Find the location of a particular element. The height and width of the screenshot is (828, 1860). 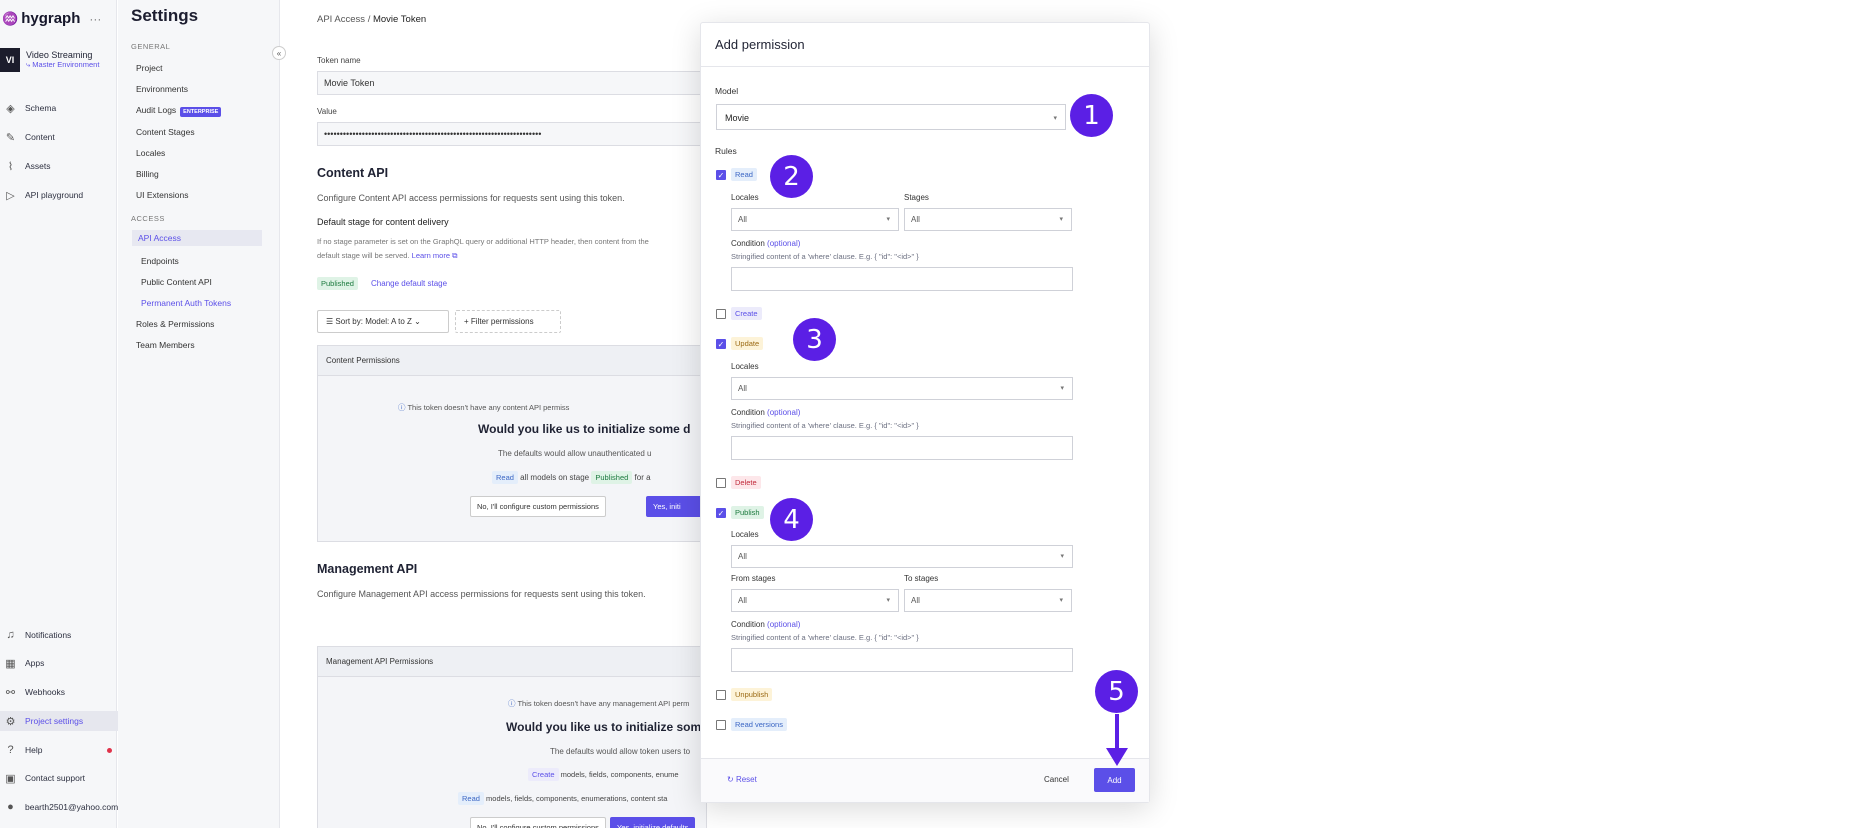

read-versions-checkbox is located at coordinates (721, 725).